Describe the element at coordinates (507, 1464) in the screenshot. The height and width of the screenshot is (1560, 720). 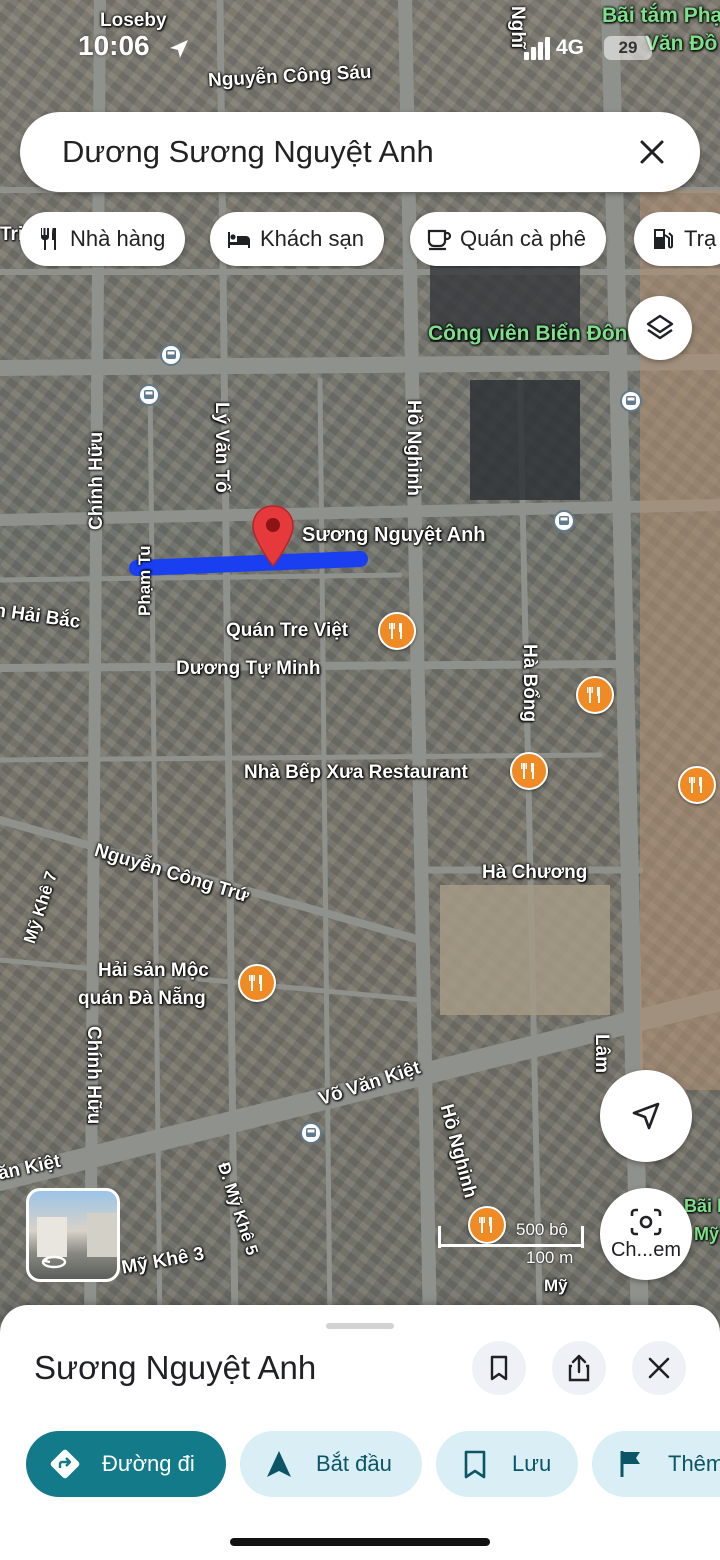
I see `save-button: Lưu` at that location.